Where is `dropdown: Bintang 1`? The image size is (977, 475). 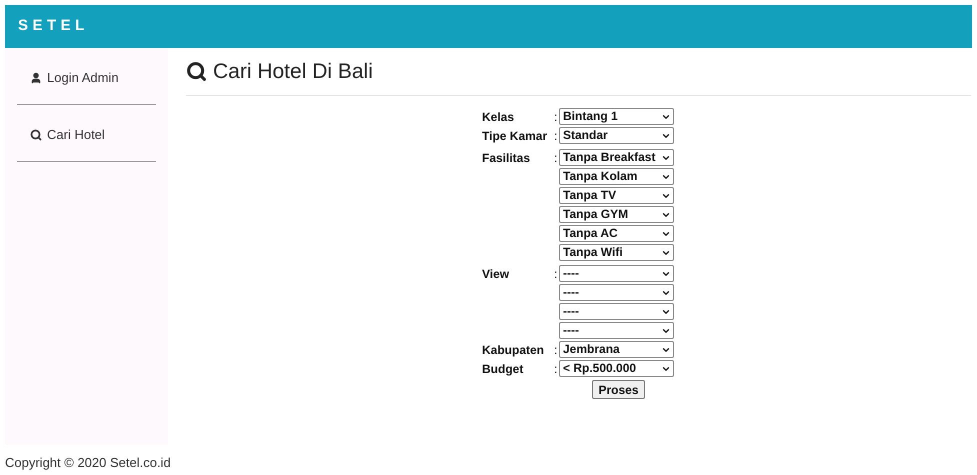
dropdown: Bintang 1 is located at coordinates (616, 116).